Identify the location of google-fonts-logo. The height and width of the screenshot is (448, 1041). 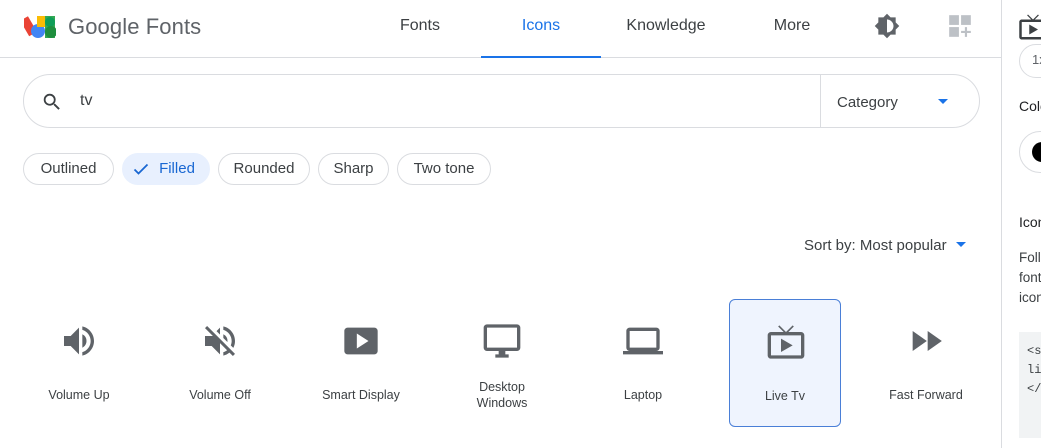
(40, 27).